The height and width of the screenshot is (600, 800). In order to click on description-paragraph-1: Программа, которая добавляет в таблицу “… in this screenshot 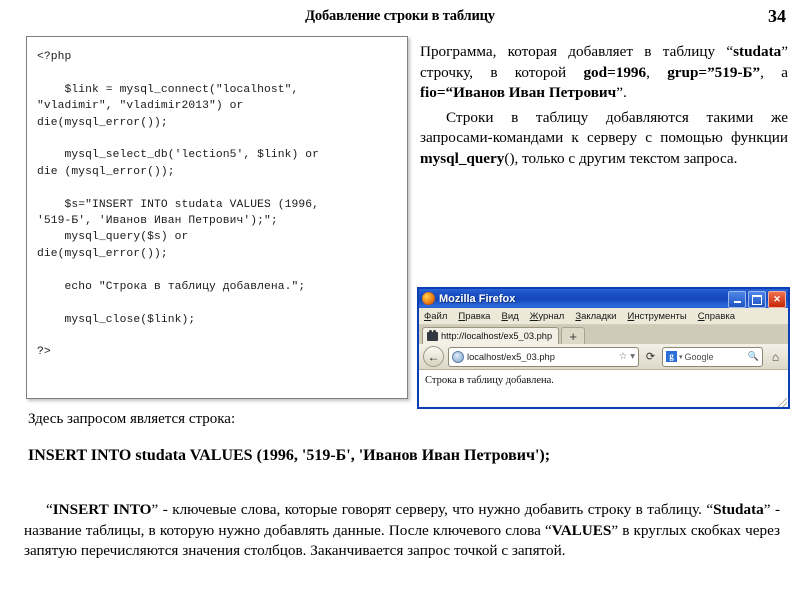, I will do `click(604, 73)`.